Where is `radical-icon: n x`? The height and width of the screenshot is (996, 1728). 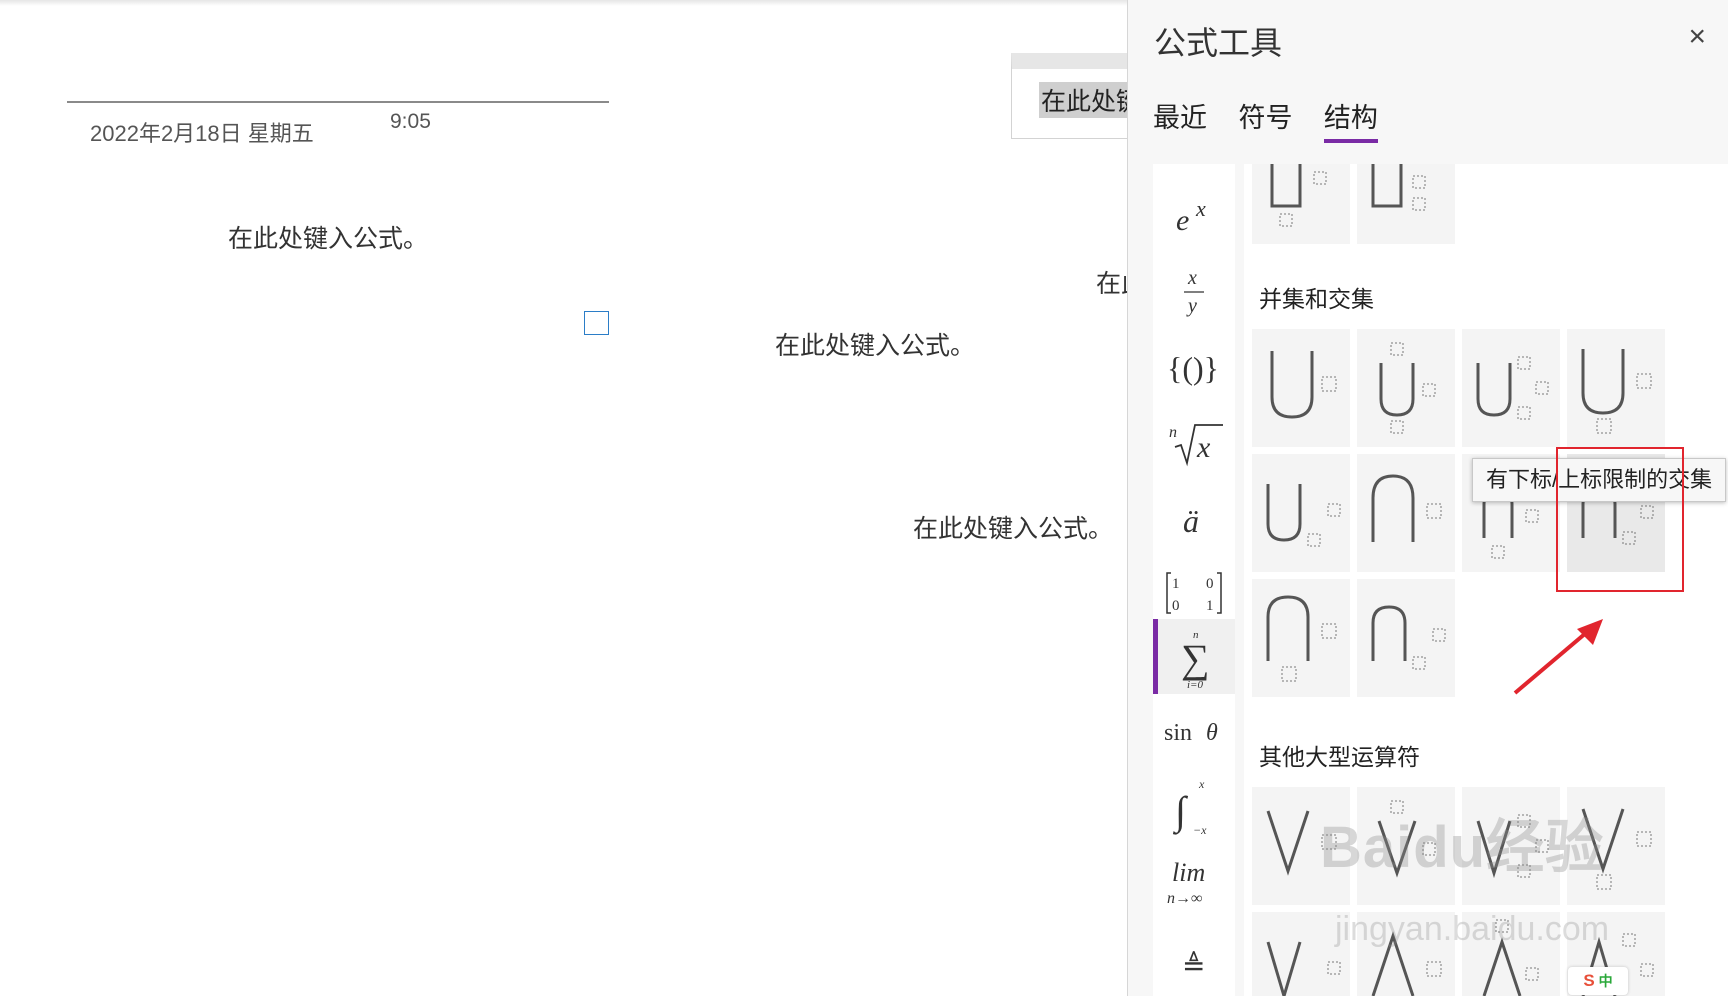
radical-icon: n x is located at coordinates (1194, 443).